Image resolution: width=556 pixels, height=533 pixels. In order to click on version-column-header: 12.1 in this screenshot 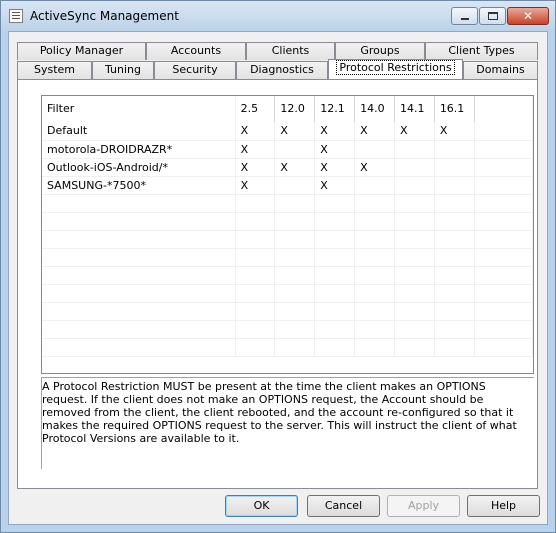, I will do `click(335, 109)`.